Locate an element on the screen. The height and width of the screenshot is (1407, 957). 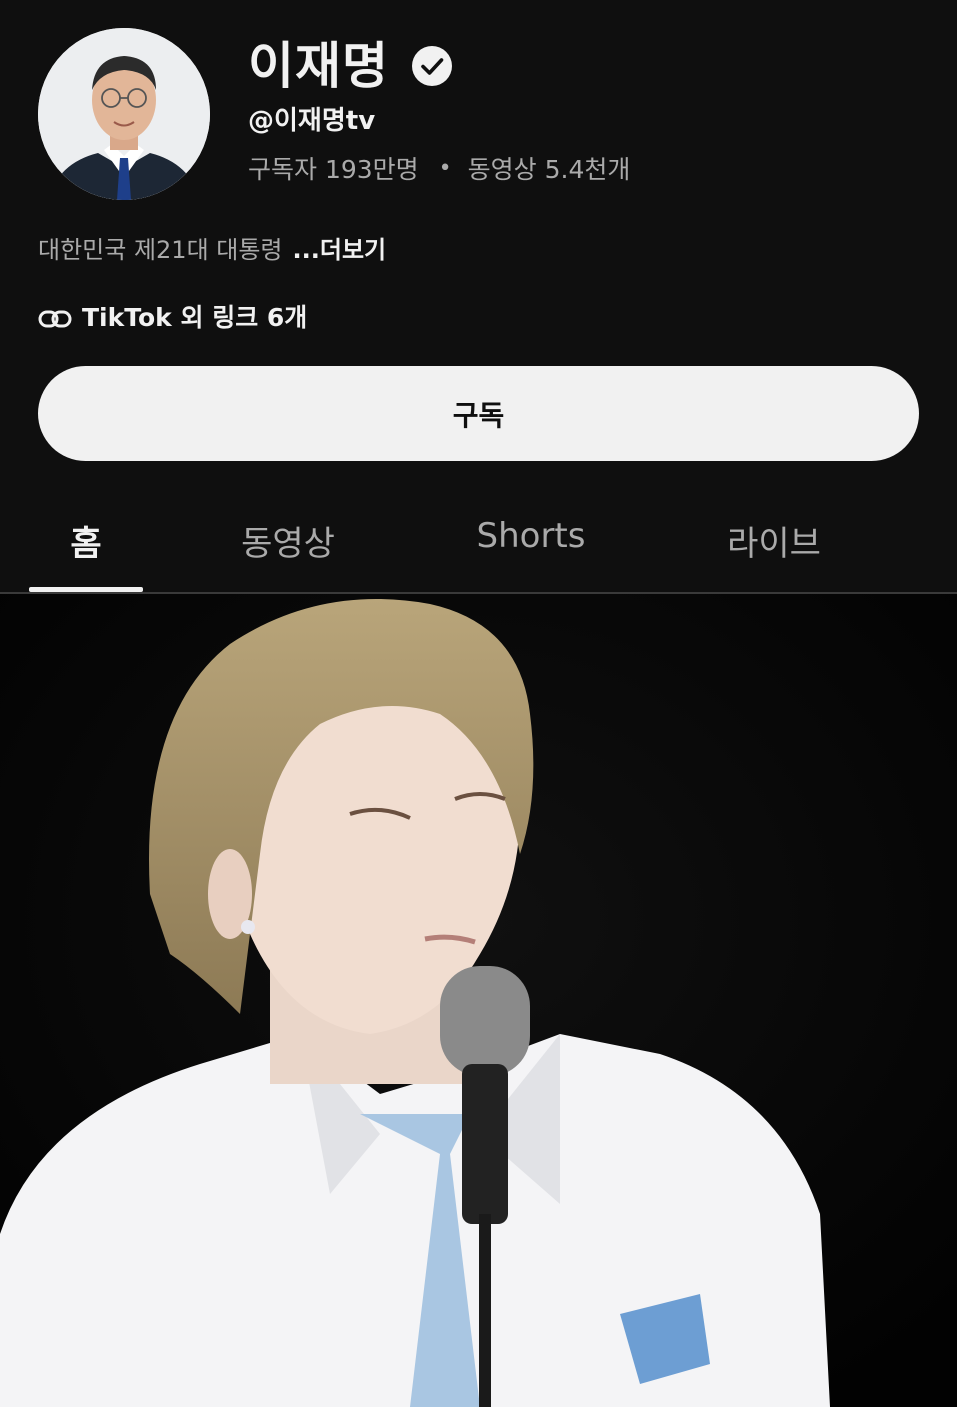
channel-links: TikTok 외 링크 6개 is located at coordinates (172, 316).